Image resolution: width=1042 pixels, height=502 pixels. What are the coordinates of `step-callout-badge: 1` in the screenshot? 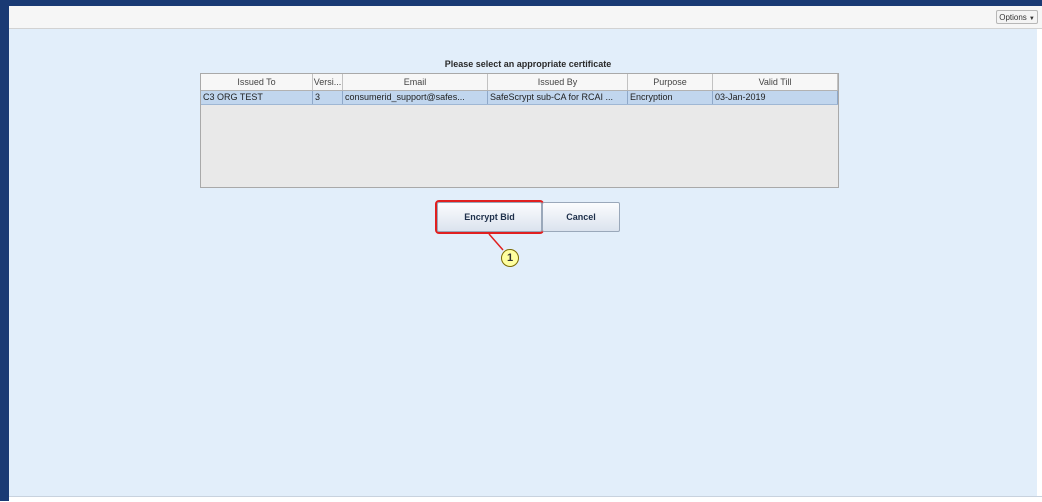 It's located at (510, 258).